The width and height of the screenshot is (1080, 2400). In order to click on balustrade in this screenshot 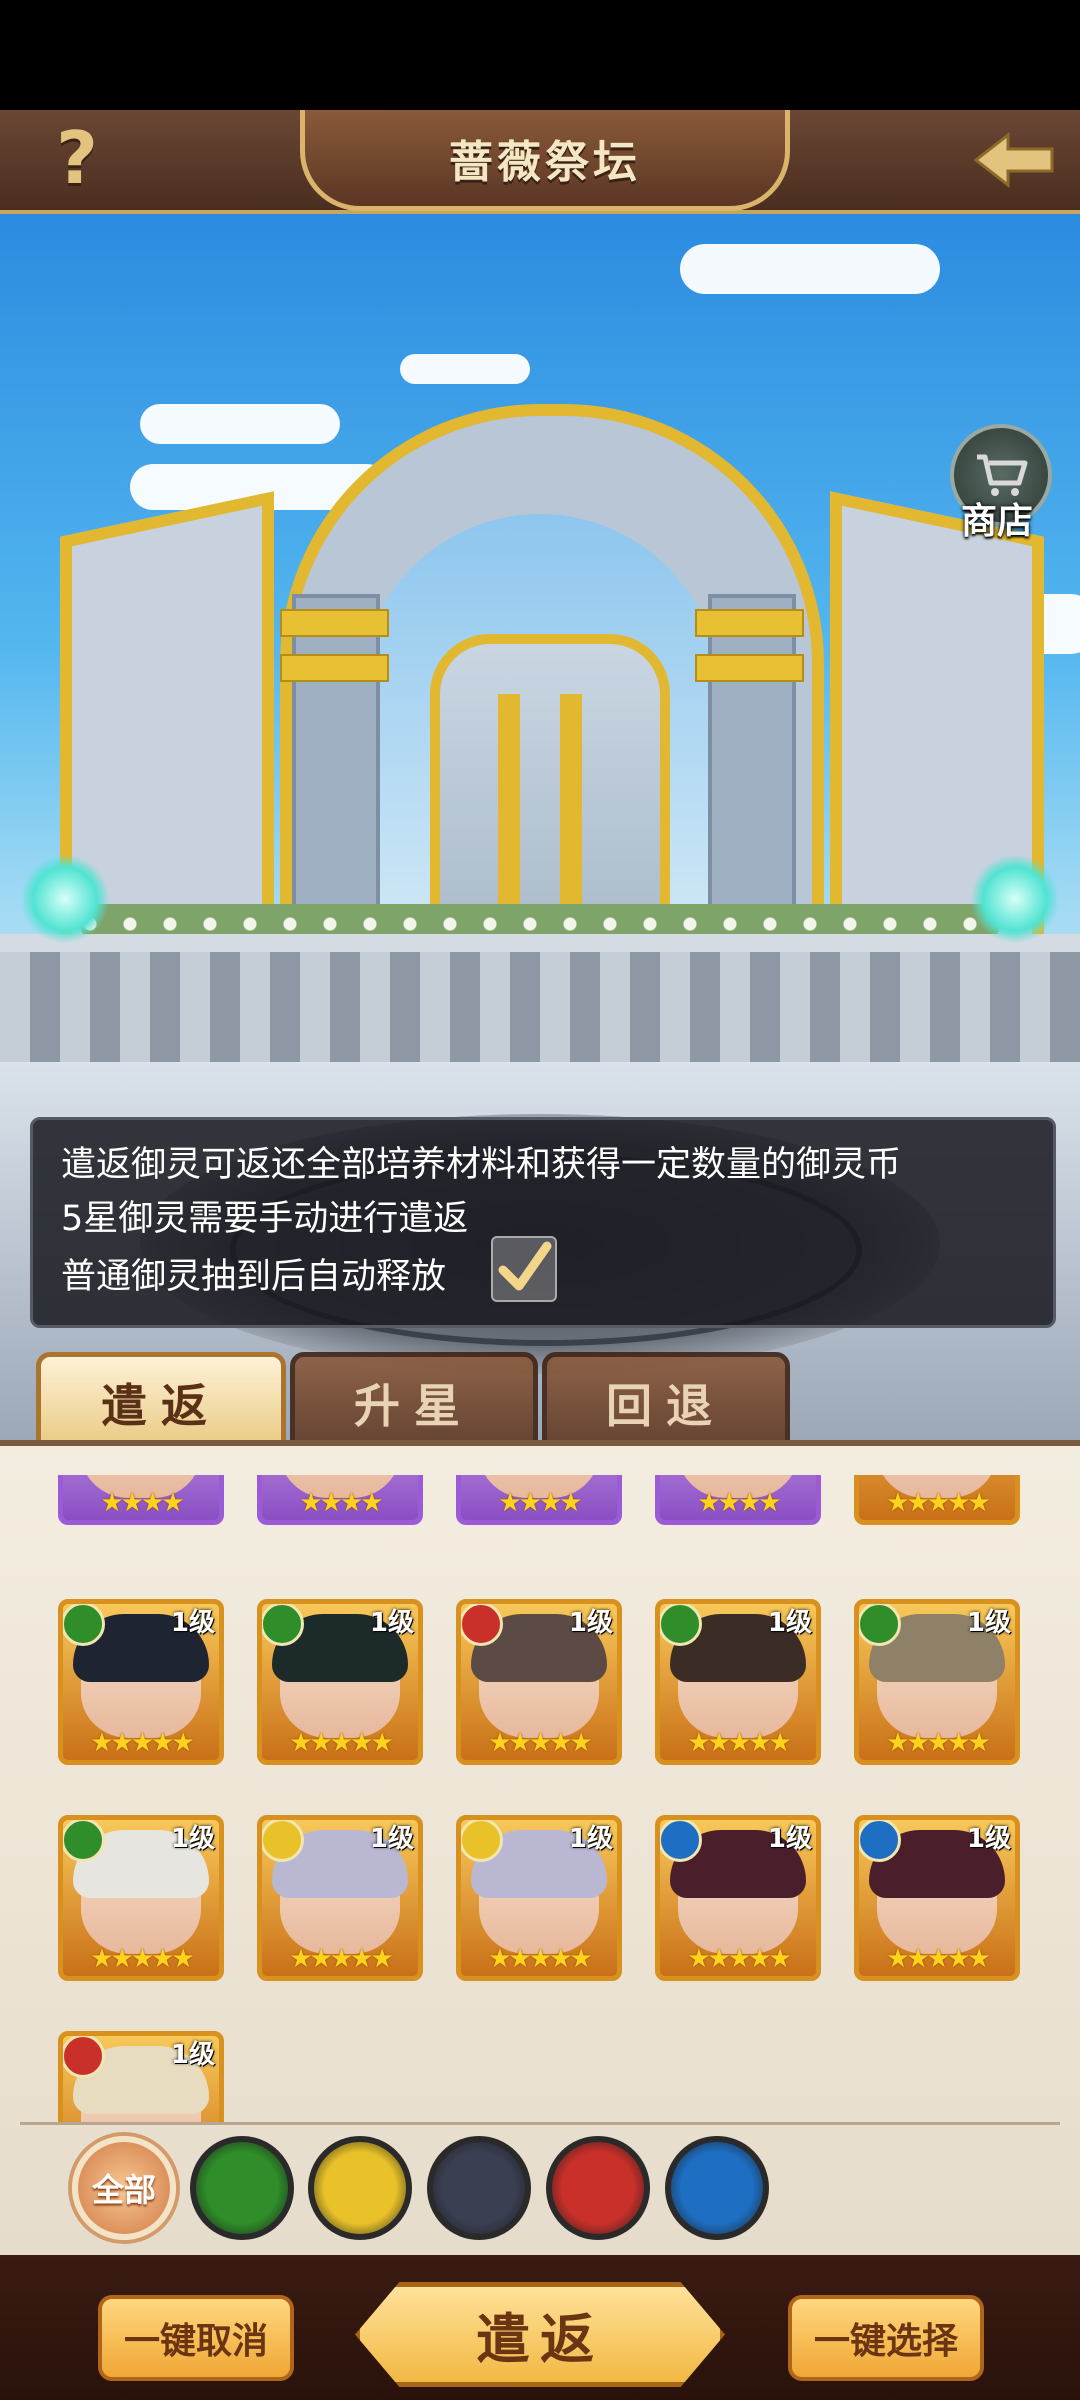, I will do `click(540, 998)`.